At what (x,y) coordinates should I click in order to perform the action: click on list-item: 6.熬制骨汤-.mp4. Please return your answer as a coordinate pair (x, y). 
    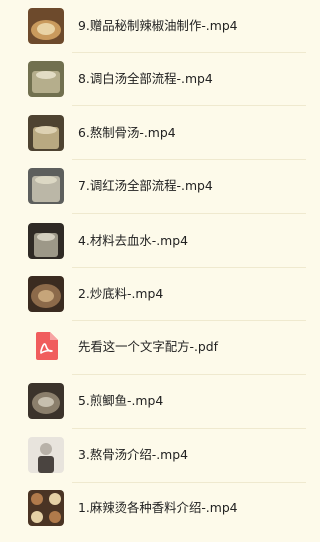
    Looking at the image, I should click on (153, 132).